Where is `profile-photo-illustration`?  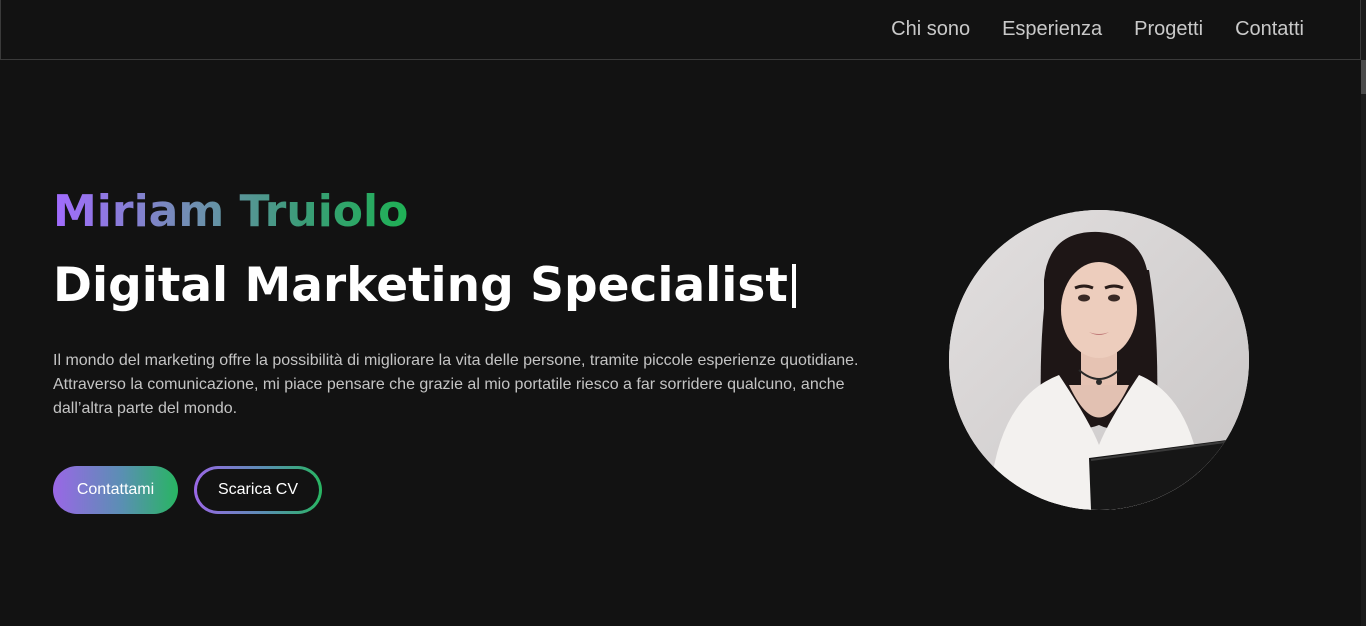
profile-photo-illustration is located at coordinates (1099, 360).